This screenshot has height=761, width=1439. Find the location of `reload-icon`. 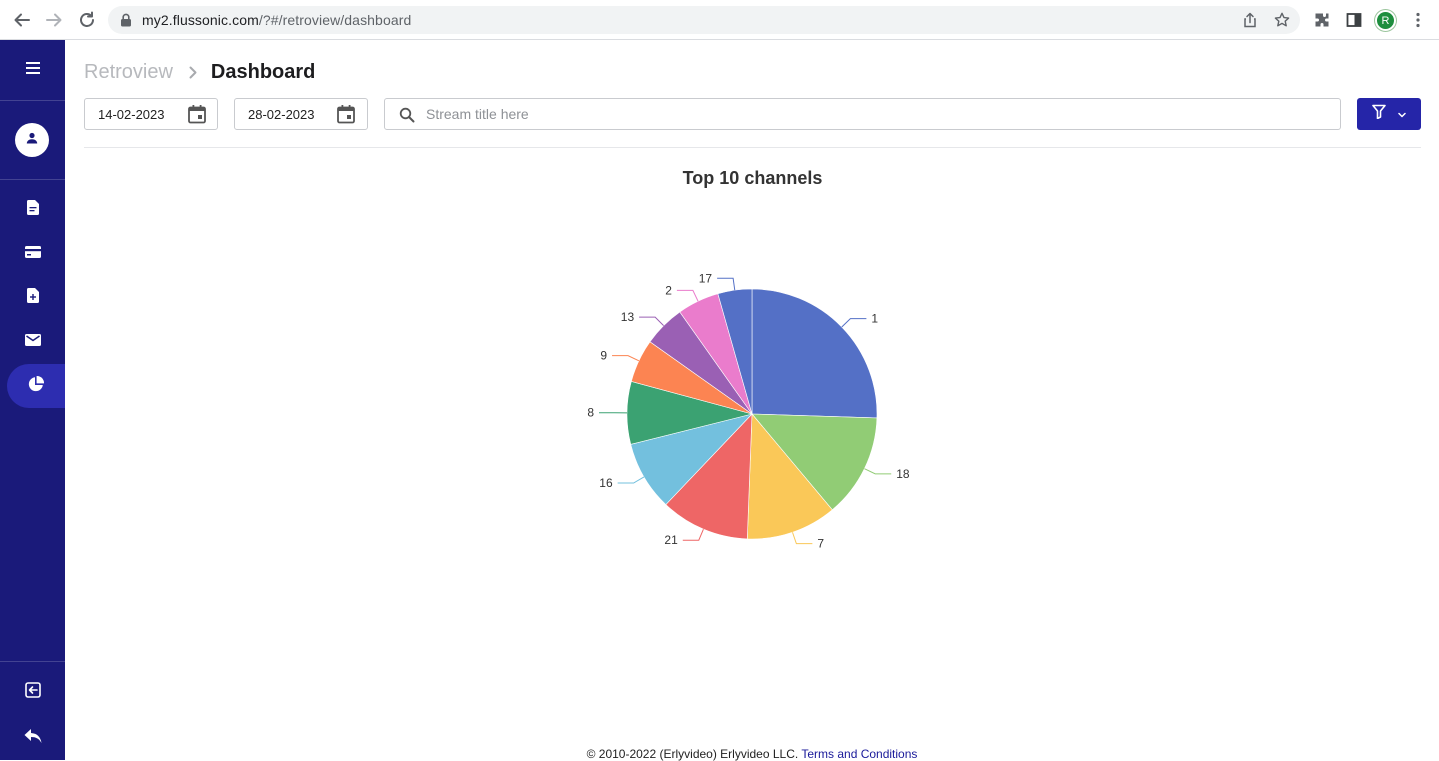

reload-icon is located at coordinates (87, 20).